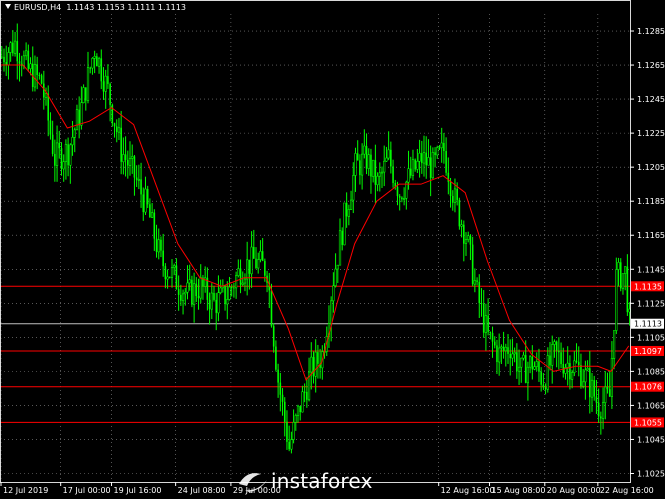 This screenshot has height=499, width=665. I want to click on instaforex-logo-icon, so click(253, 482).